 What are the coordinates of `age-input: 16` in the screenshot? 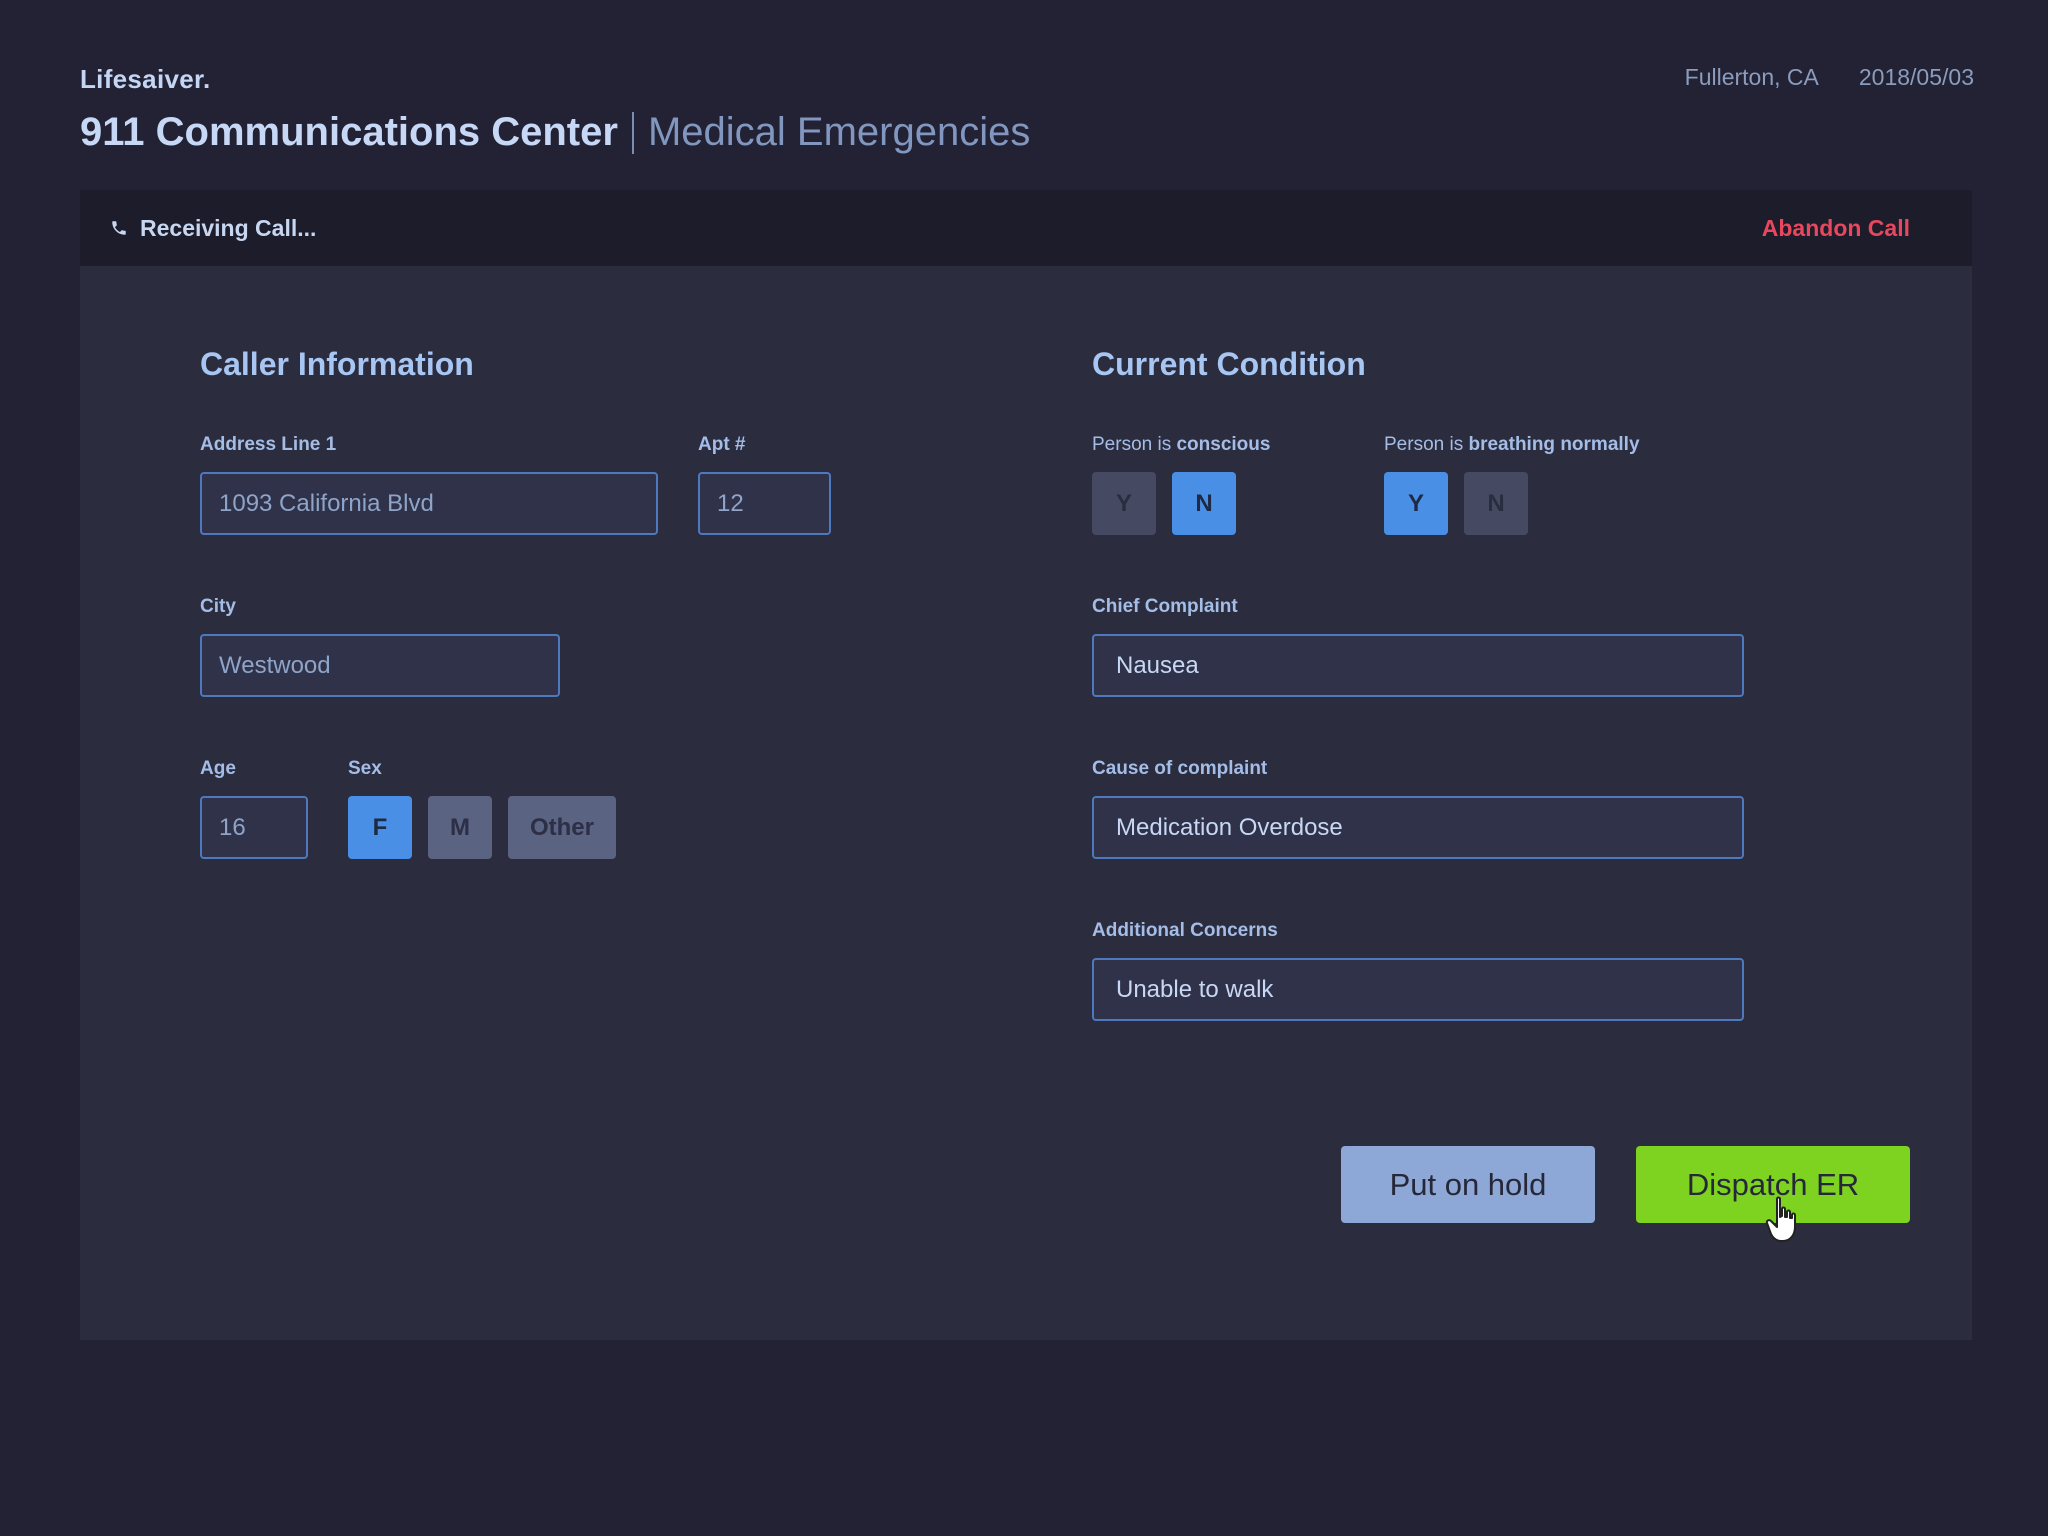 It's located at (254, 827).